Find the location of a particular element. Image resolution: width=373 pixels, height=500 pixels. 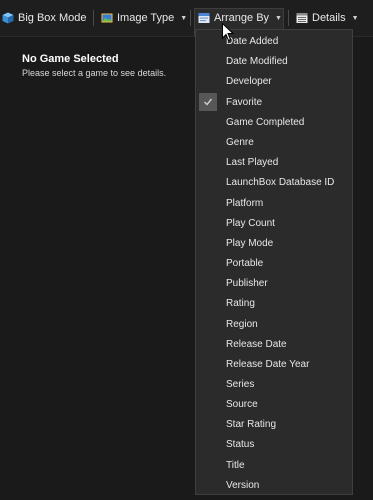

menu-item-favorite: Favorite is located at coordinates (274, 102).